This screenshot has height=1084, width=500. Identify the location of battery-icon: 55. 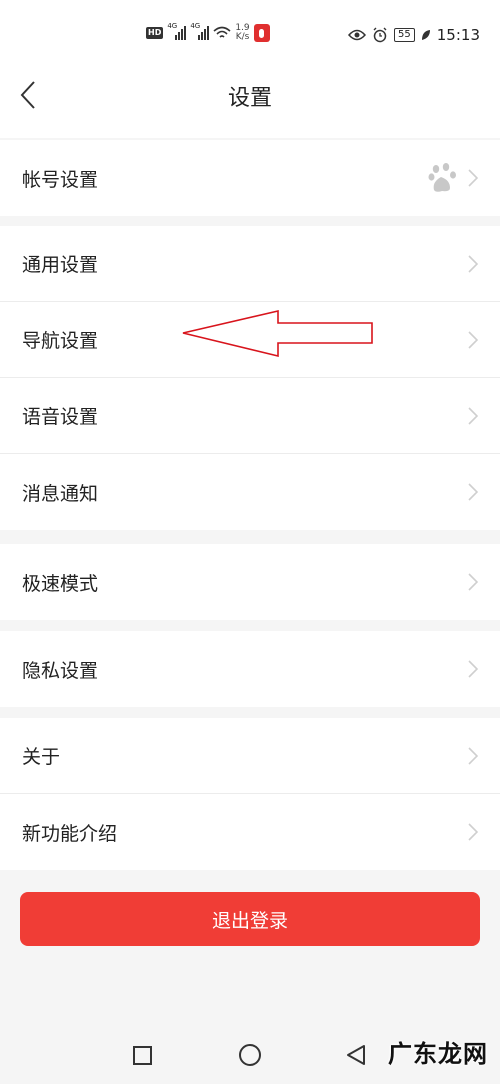
(404, 35).